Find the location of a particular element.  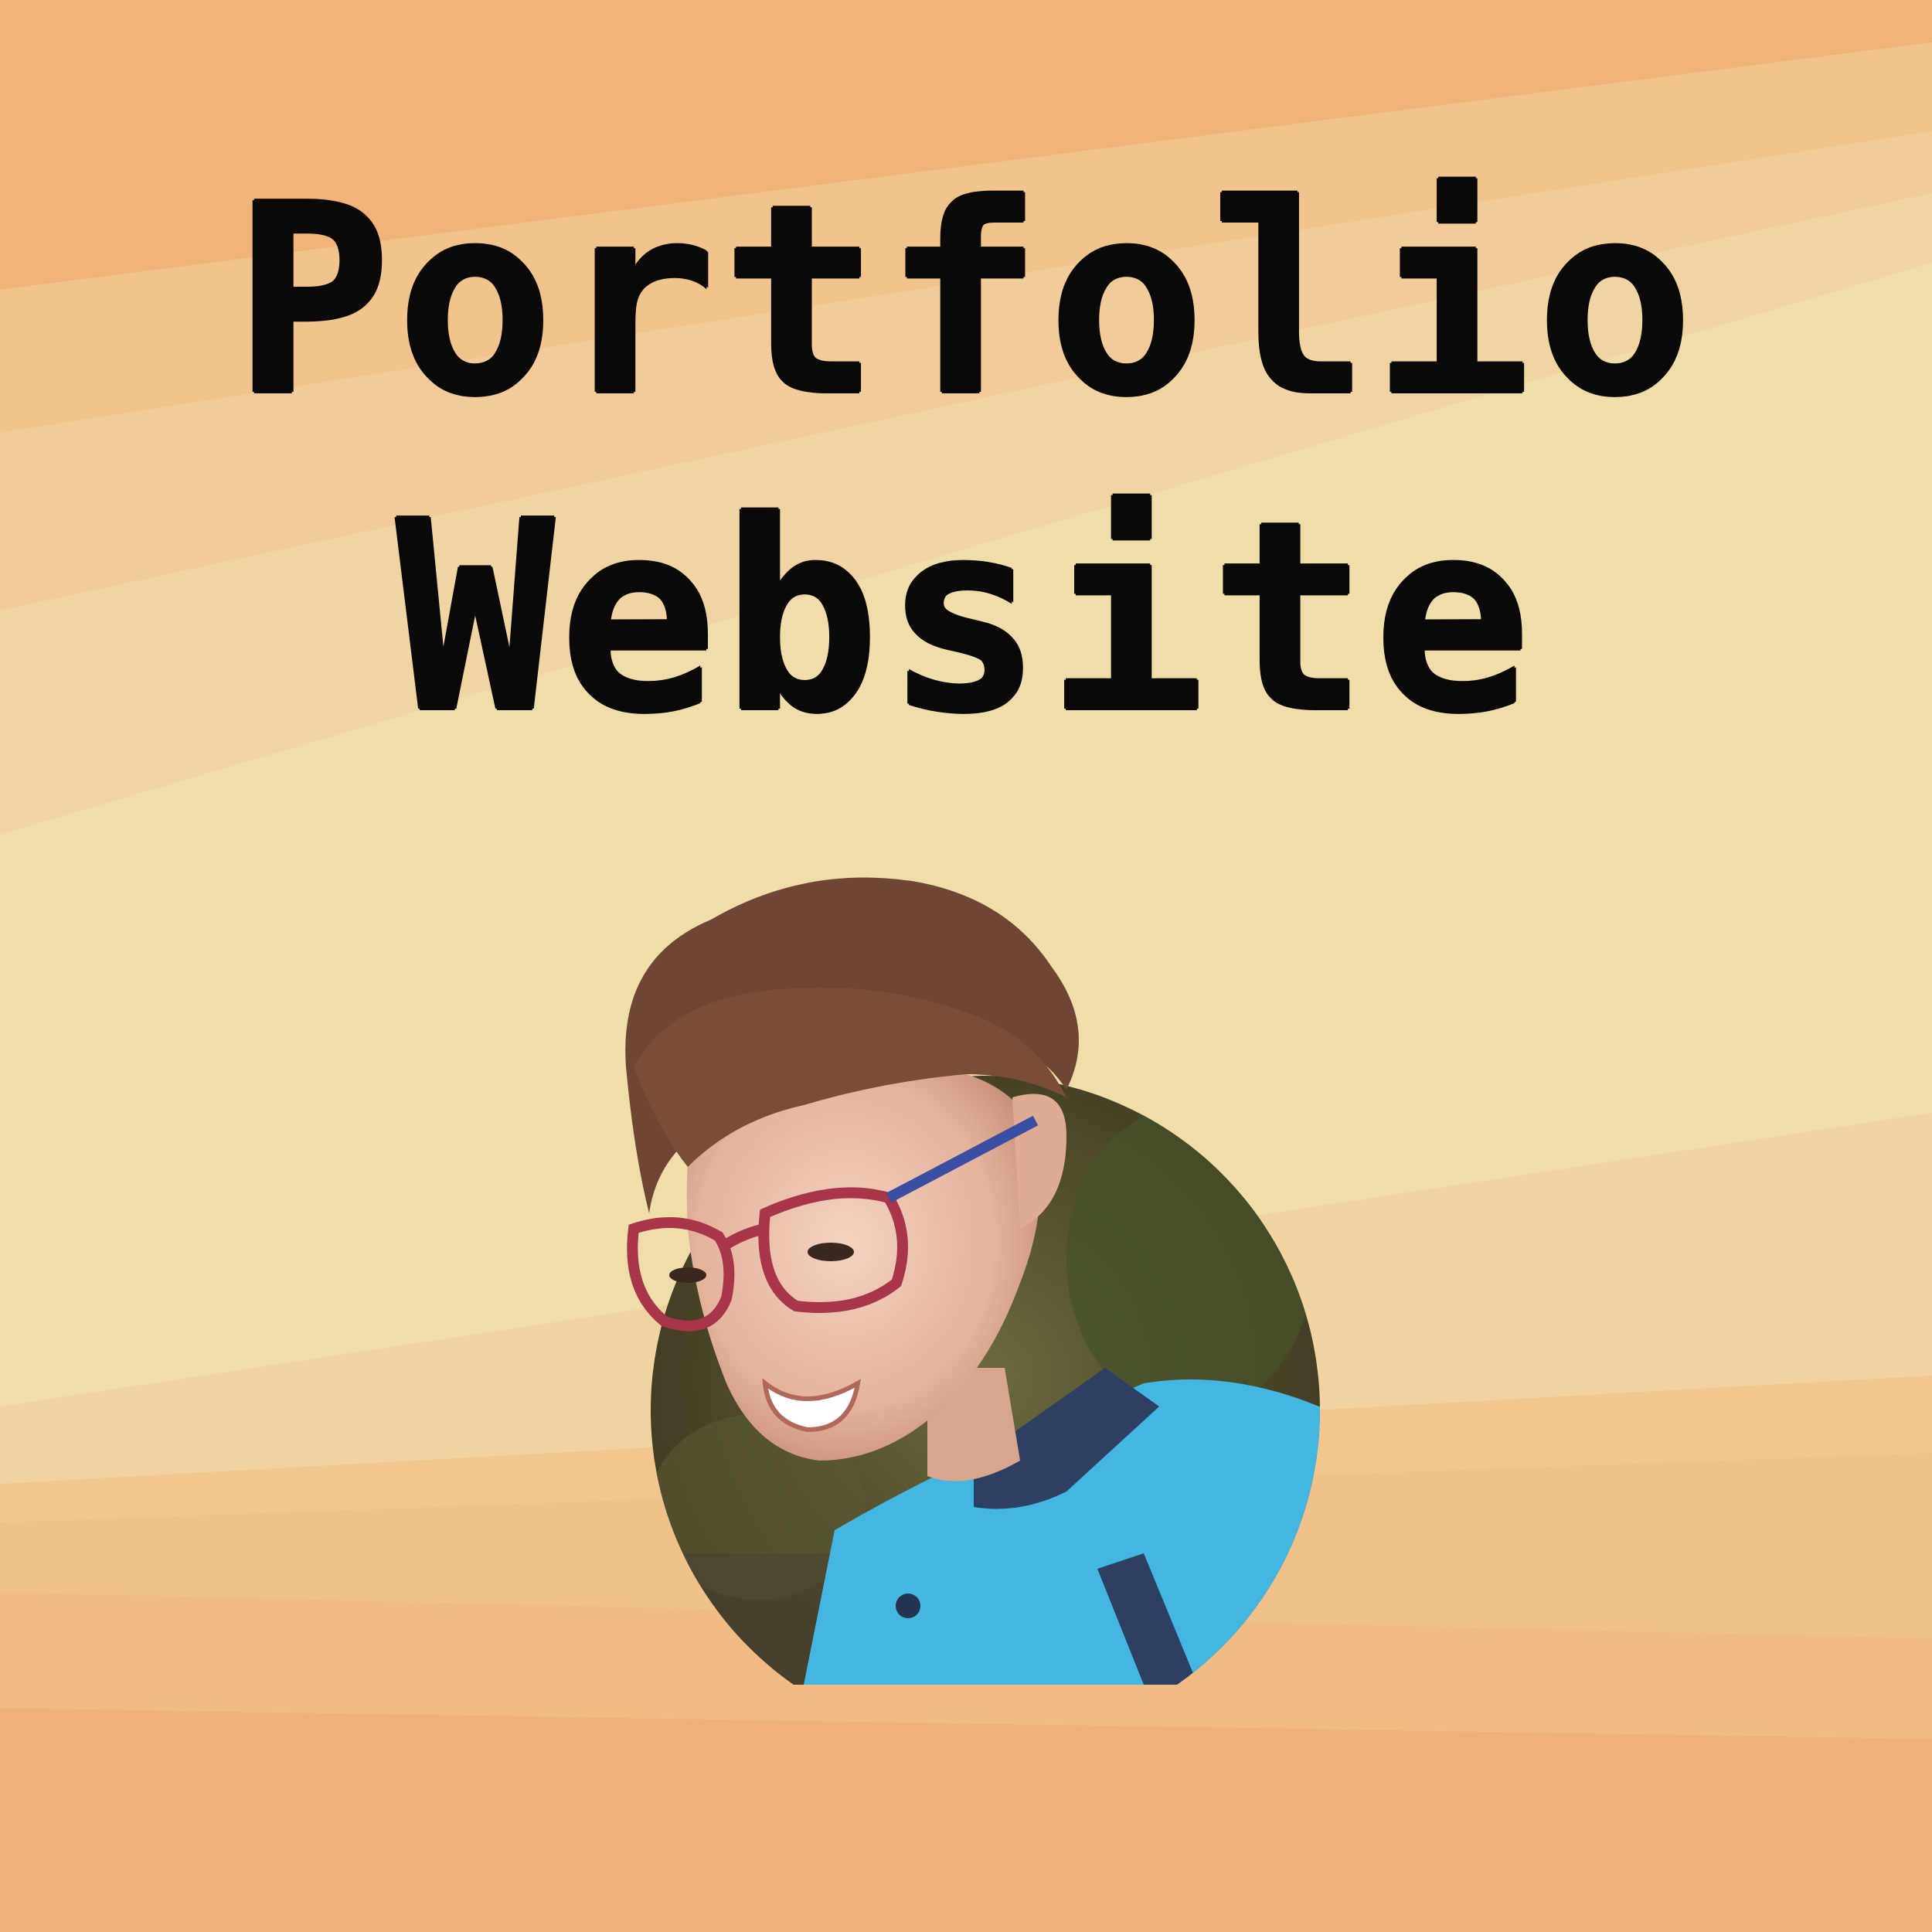

title-line-1: Portfolio is located at coordinates (966, 301).